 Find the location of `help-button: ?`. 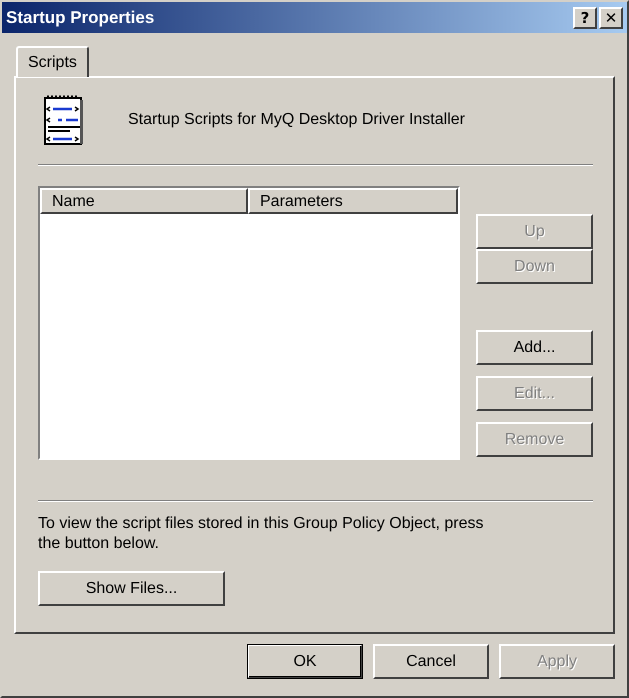

help-button: ? is located at coordinates (585, 17).